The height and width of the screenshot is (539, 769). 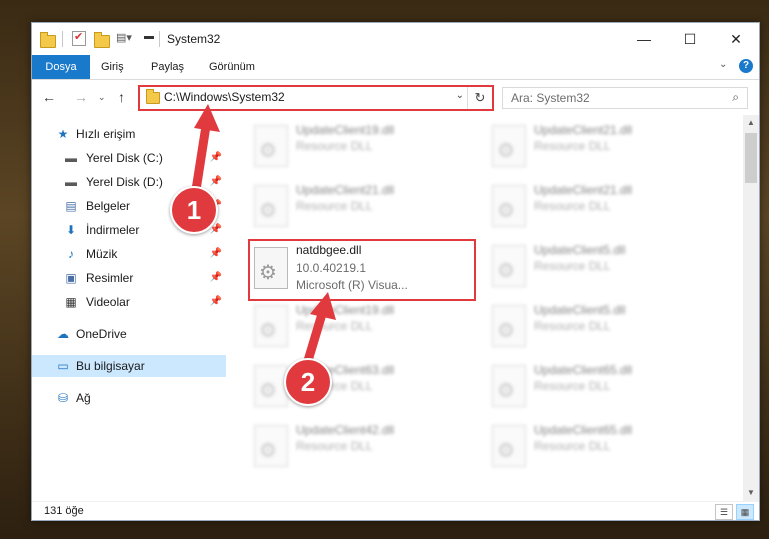 I want to click on video-icon: ▦, so click(x=71, y=302).